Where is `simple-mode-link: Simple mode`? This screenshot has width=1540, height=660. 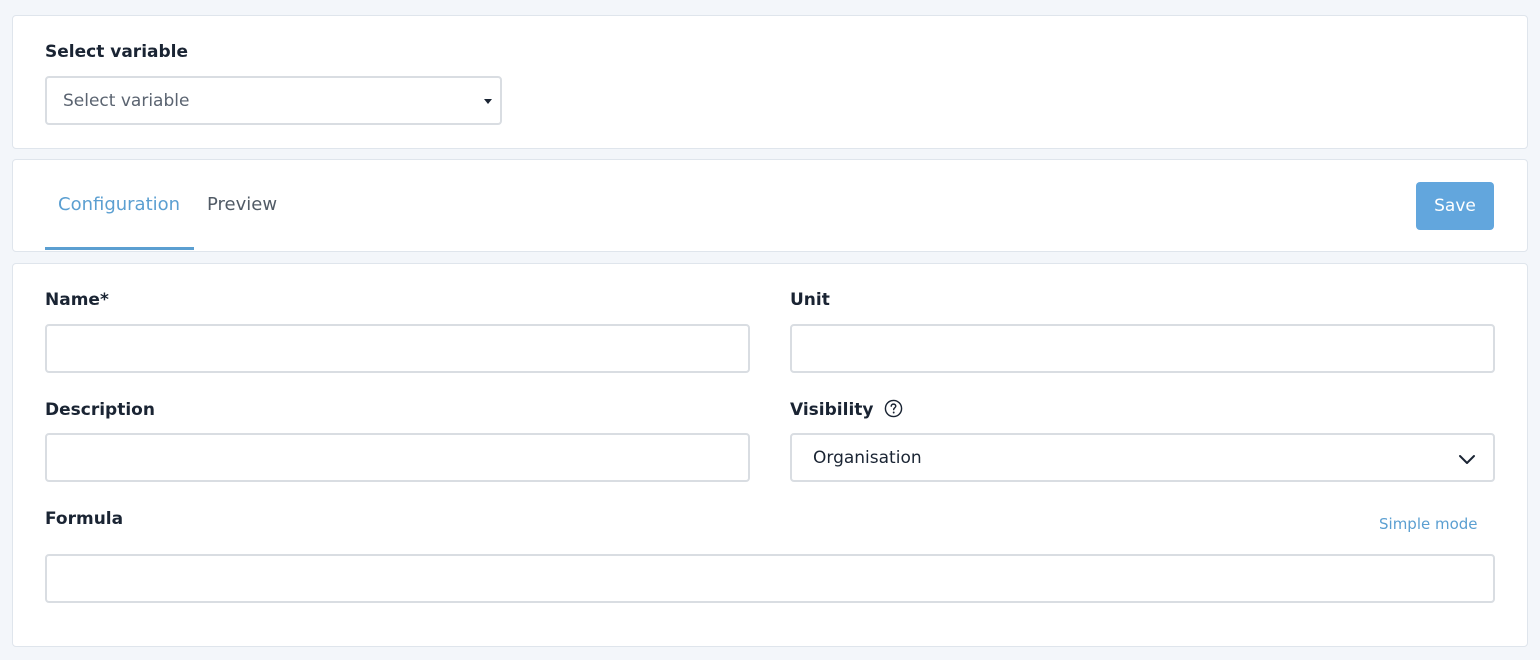
simple-mode-link: Simple mode is located at coordinates (1428, 524).